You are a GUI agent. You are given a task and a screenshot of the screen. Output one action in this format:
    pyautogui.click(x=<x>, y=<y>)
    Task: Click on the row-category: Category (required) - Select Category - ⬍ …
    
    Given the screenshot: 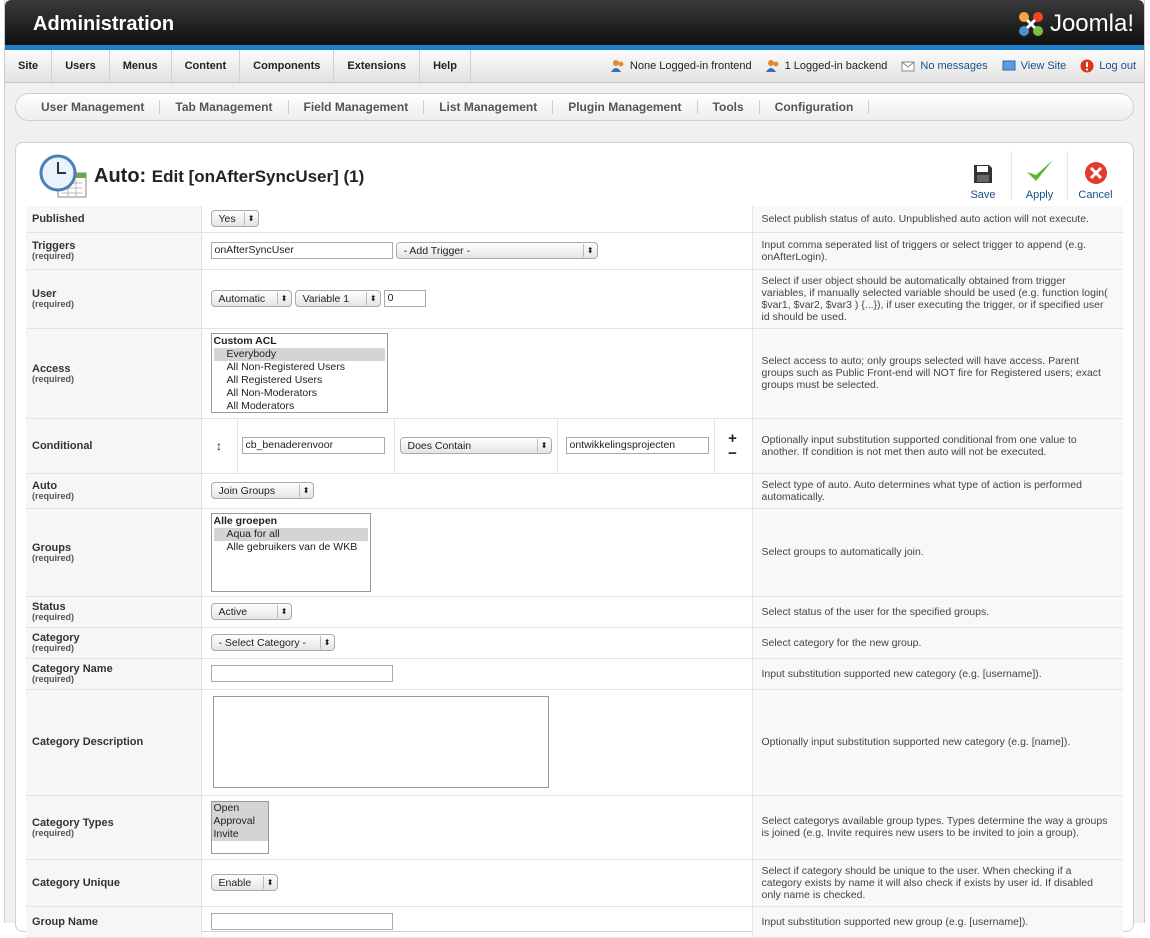 What is the action you would take?
    pyautogui.click(x=574, y=643)
    